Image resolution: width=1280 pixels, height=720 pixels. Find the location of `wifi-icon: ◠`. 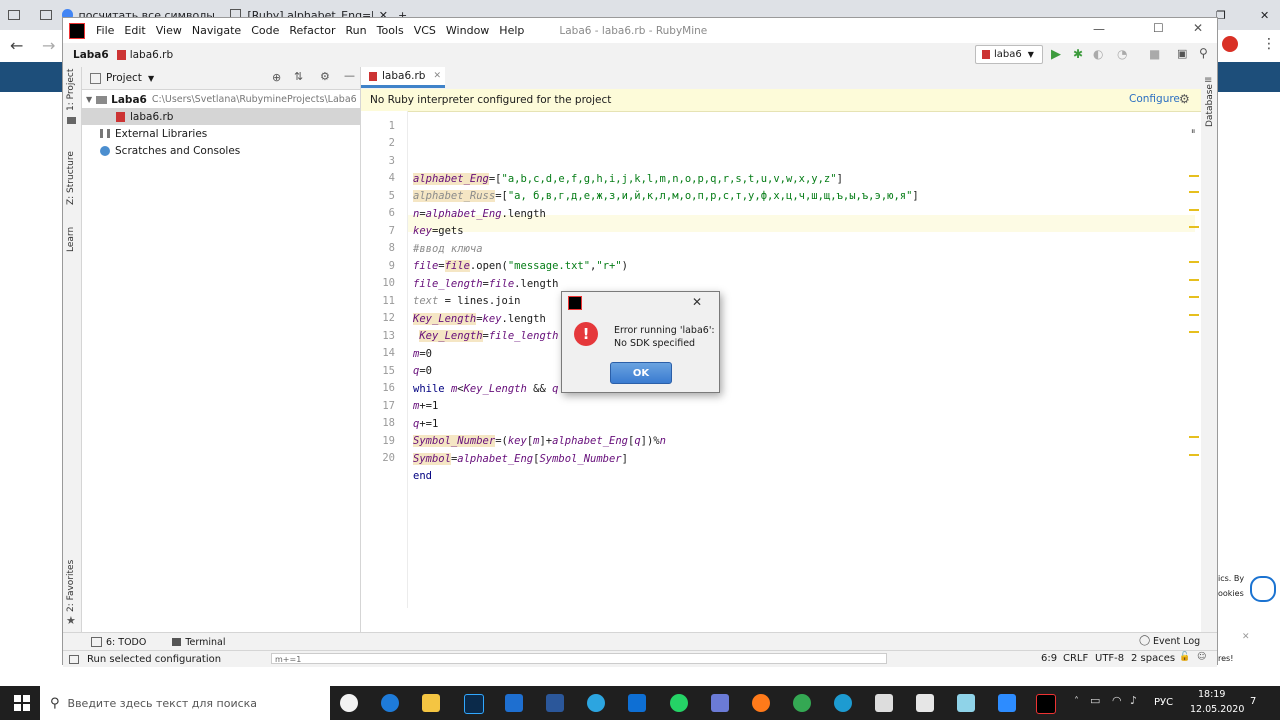

wifi-icon: ◠ is located at coordinates (1117, 700).